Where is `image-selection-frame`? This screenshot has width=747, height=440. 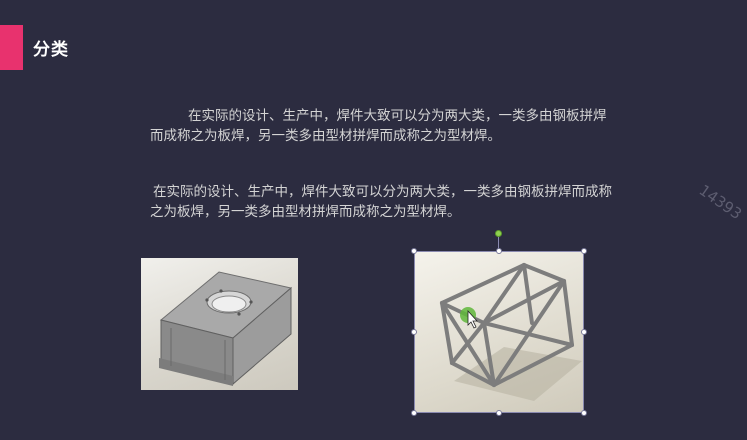 image-selection-frame is located at coordinates (499, 332).